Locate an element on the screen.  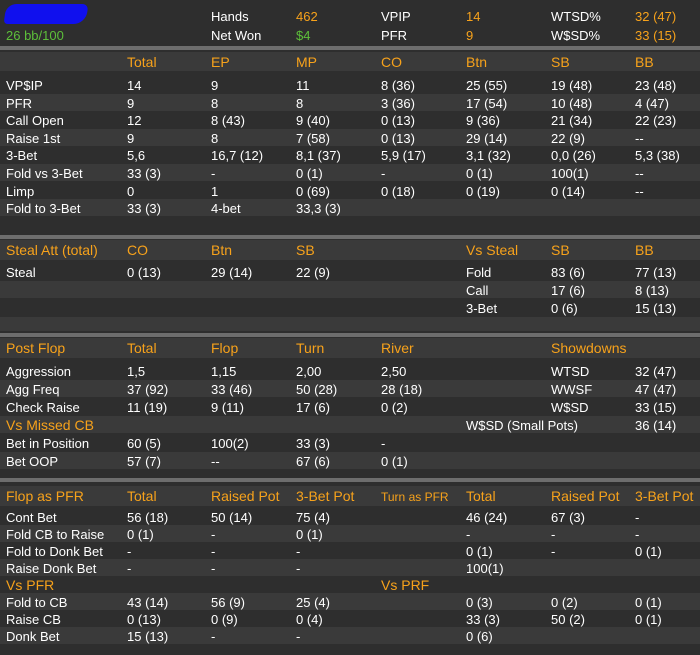
vs-pfr-cell: 0 (13) is located at coordinates (144, 619).